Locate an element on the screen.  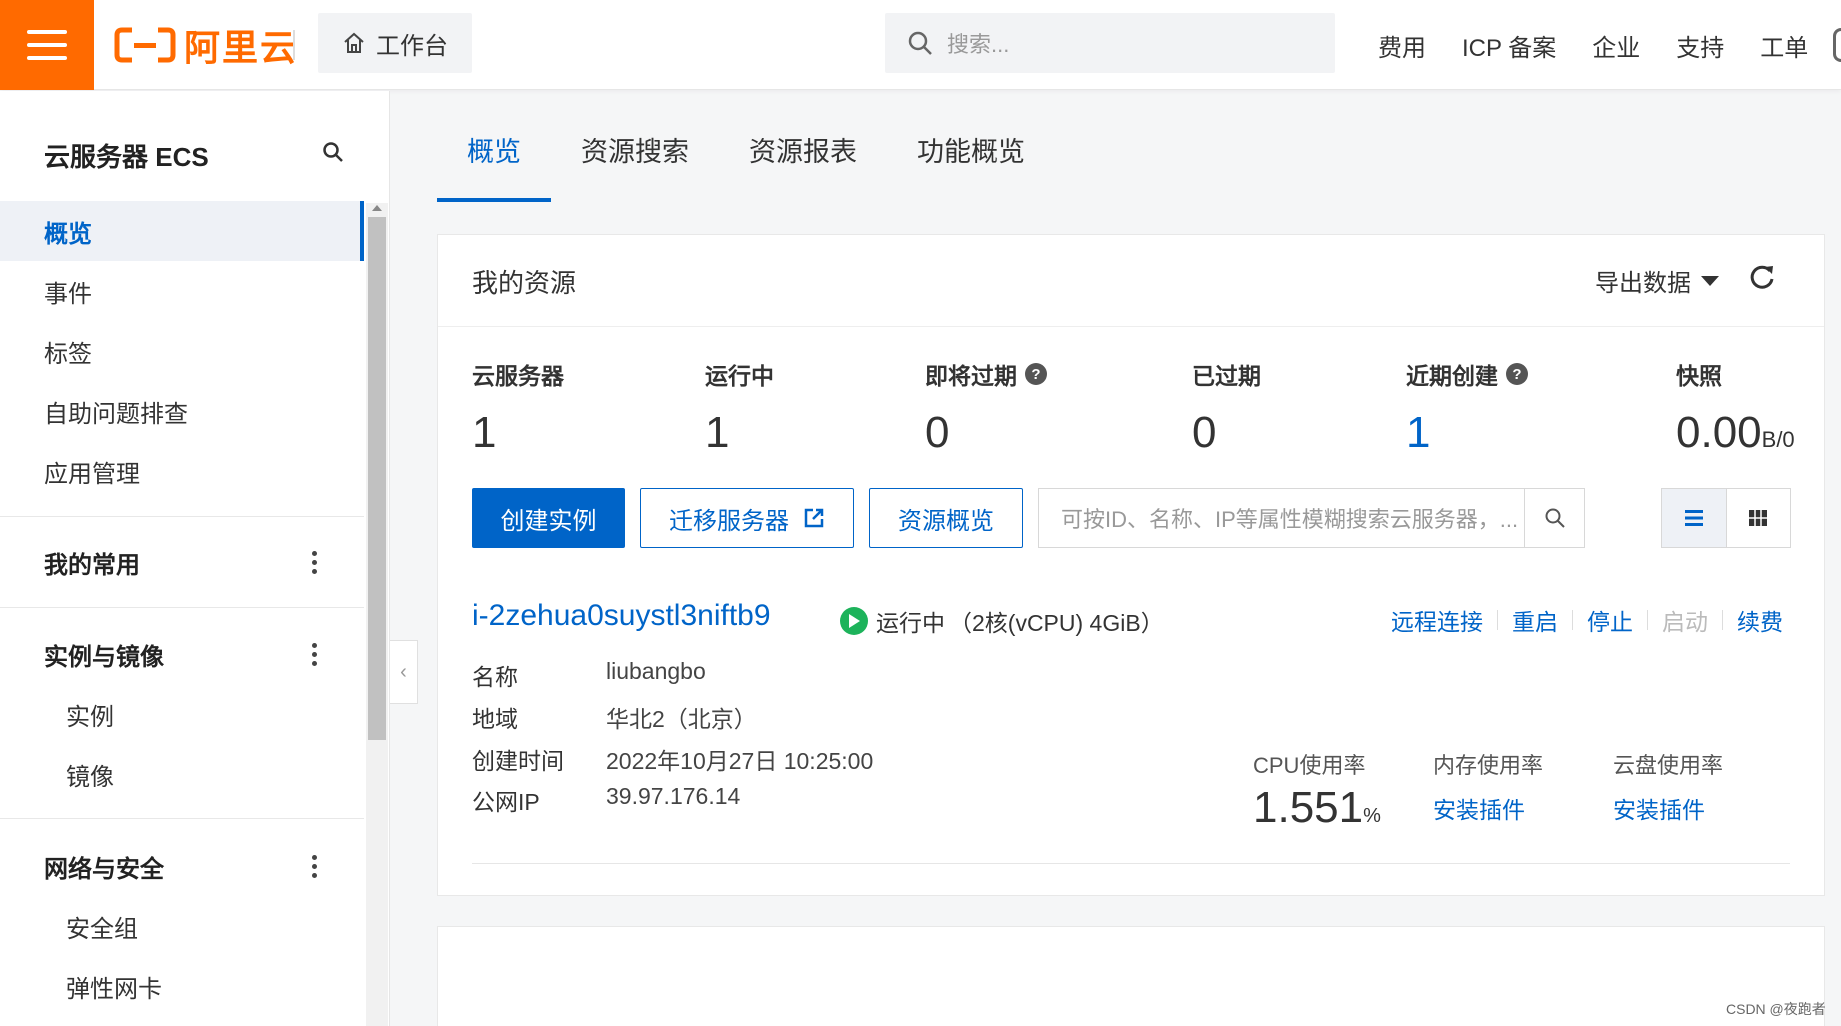
start-link: 启动 is located at coordinates (1685, 622).